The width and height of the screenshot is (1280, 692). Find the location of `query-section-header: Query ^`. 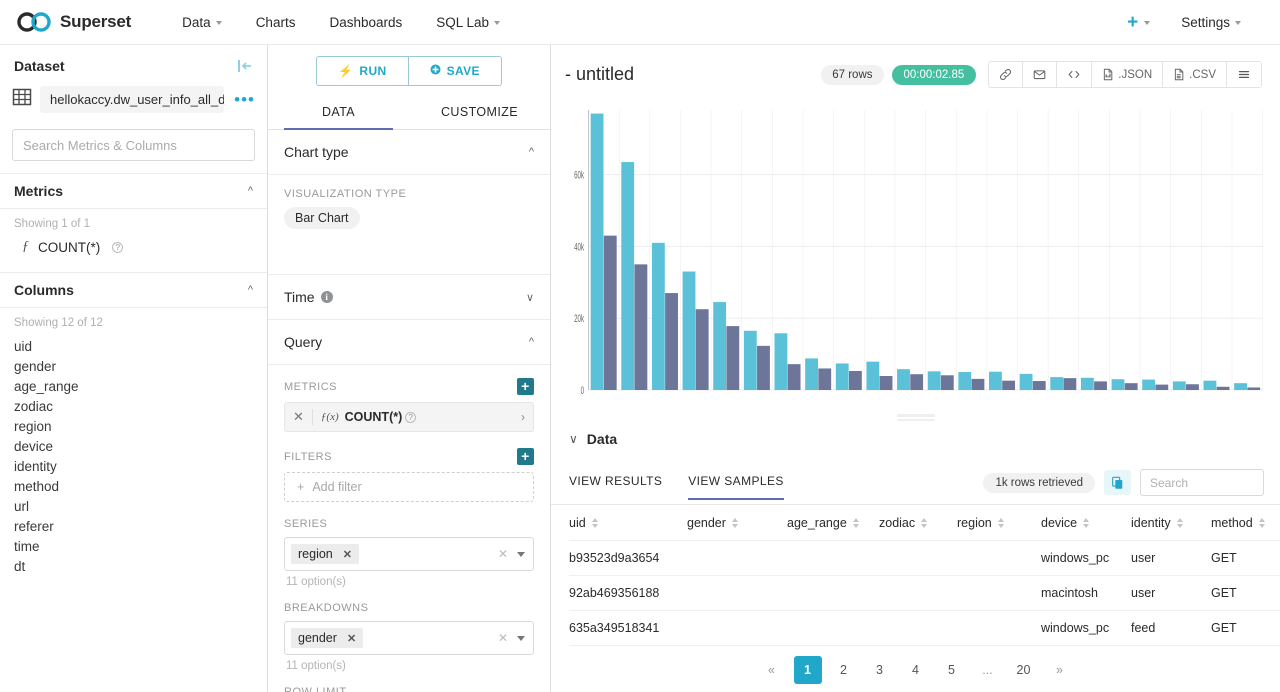

query-section-header: Query ^ is located at coordinates (409, 342).